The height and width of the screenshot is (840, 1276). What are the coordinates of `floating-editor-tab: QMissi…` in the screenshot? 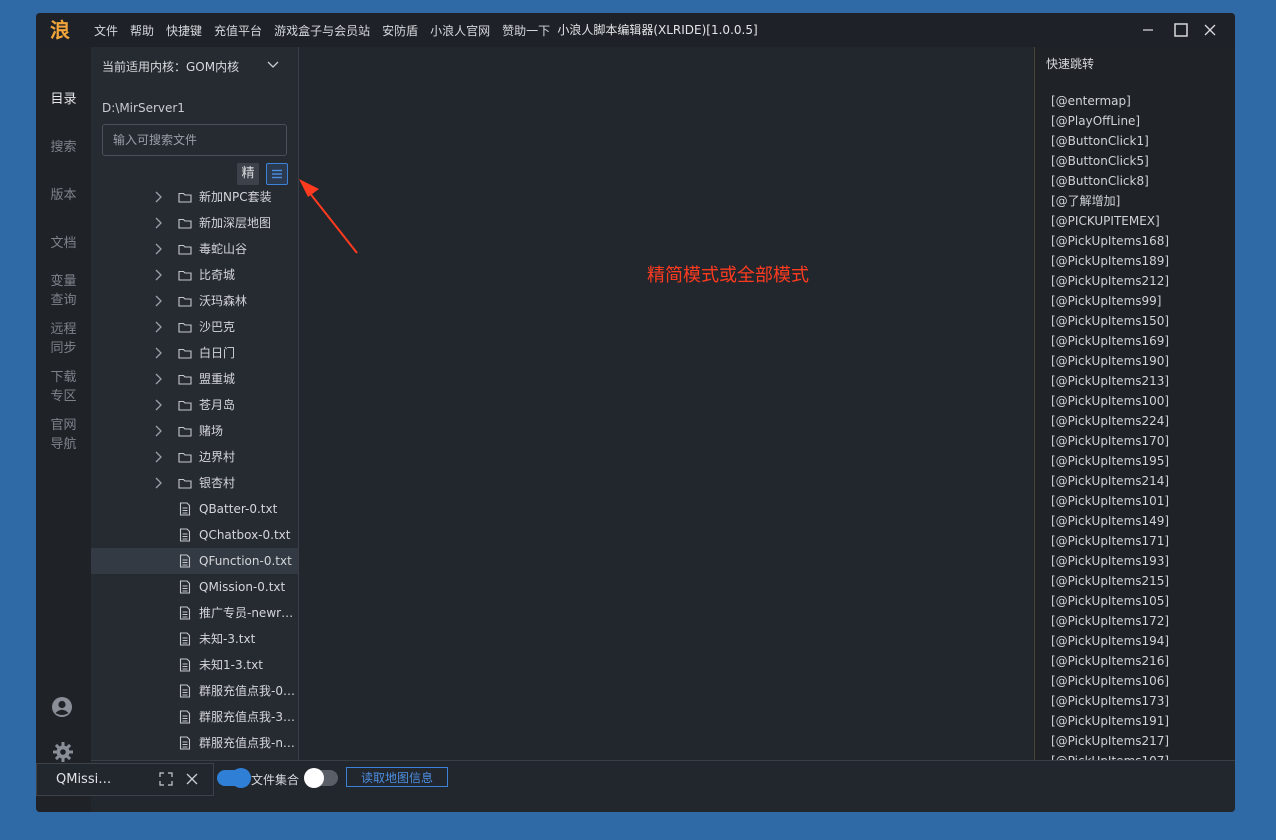 It's located at (125, 779).